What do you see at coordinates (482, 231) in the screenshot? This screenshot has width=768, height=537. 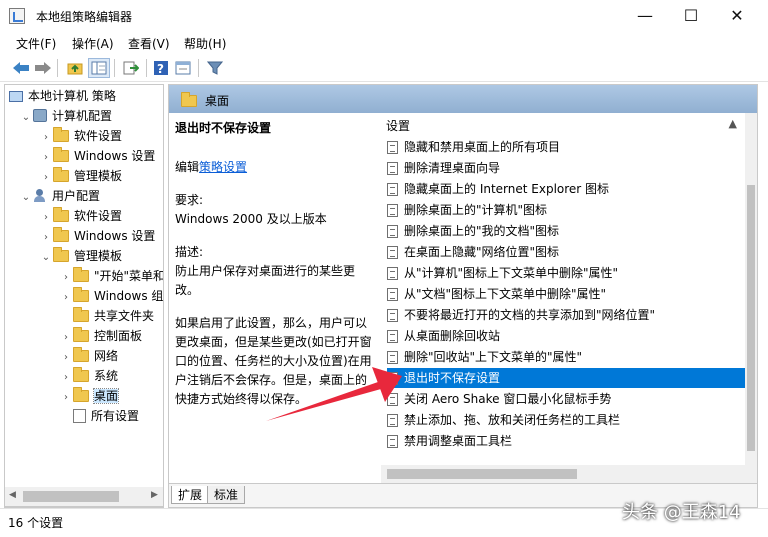 I see `setting-label: 删除桌面上的"我的文档"图标` at bounding box center [482, 231].